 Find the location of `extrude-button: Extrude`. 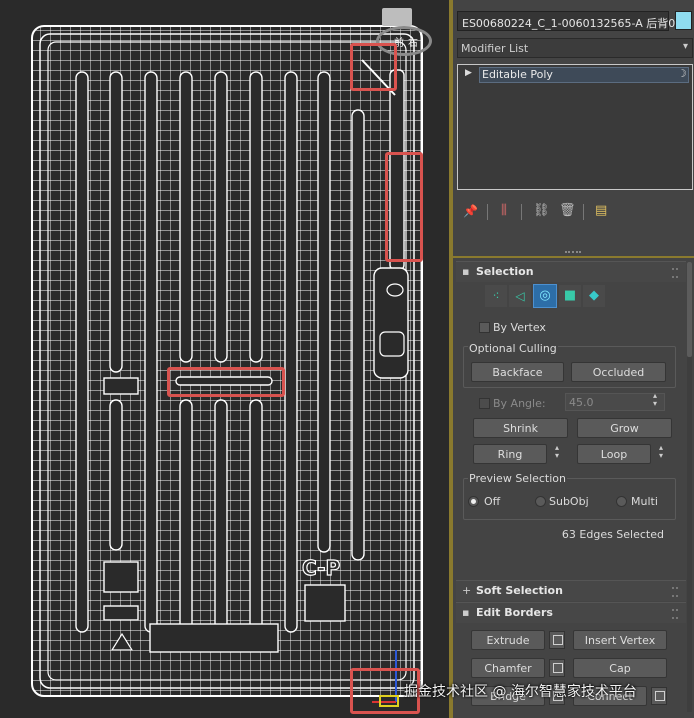

extrude-button: Extrude is located at coordinates (508, 640).